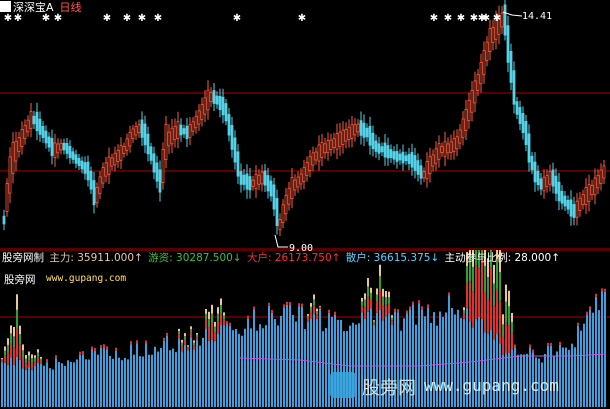  I want to click on indicator-title: 股旁网制, so click(23, 258).